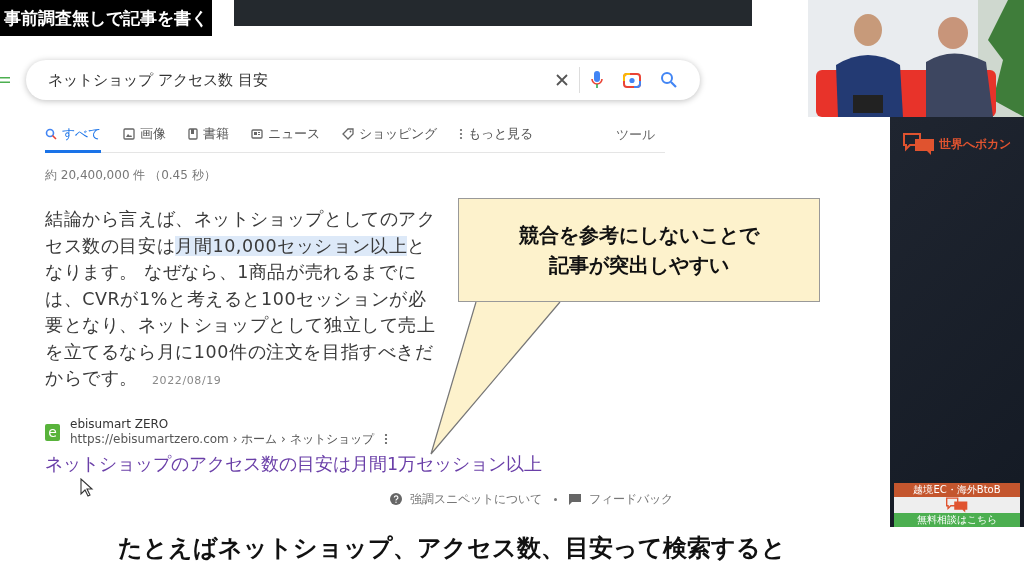 This screenshot has height=570, width=1024. Describe the element at coordinates (452, 548) in the screenshot. I see `subtitle-caption: たとえばネットショップ、アクセス数、目安って検索すると` at that location.